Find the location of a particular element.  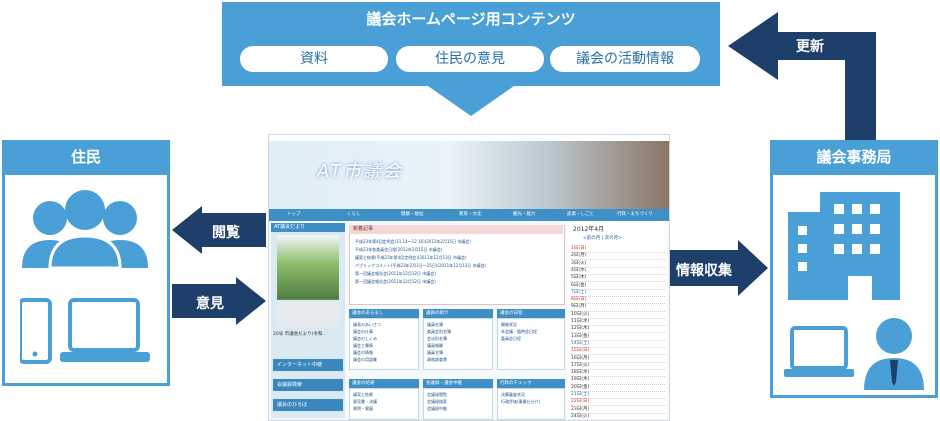

minutes-search-button: 会議録検索 is located at coordinates (308, 385).